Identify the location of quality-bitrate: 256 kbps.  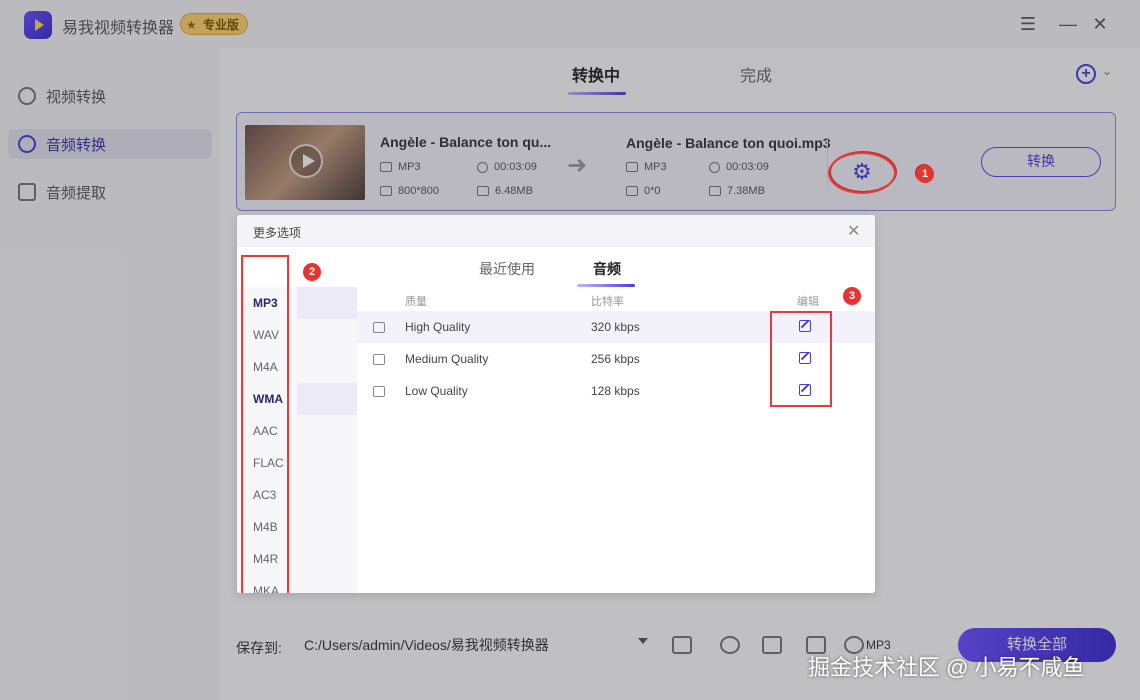
(615, 359).